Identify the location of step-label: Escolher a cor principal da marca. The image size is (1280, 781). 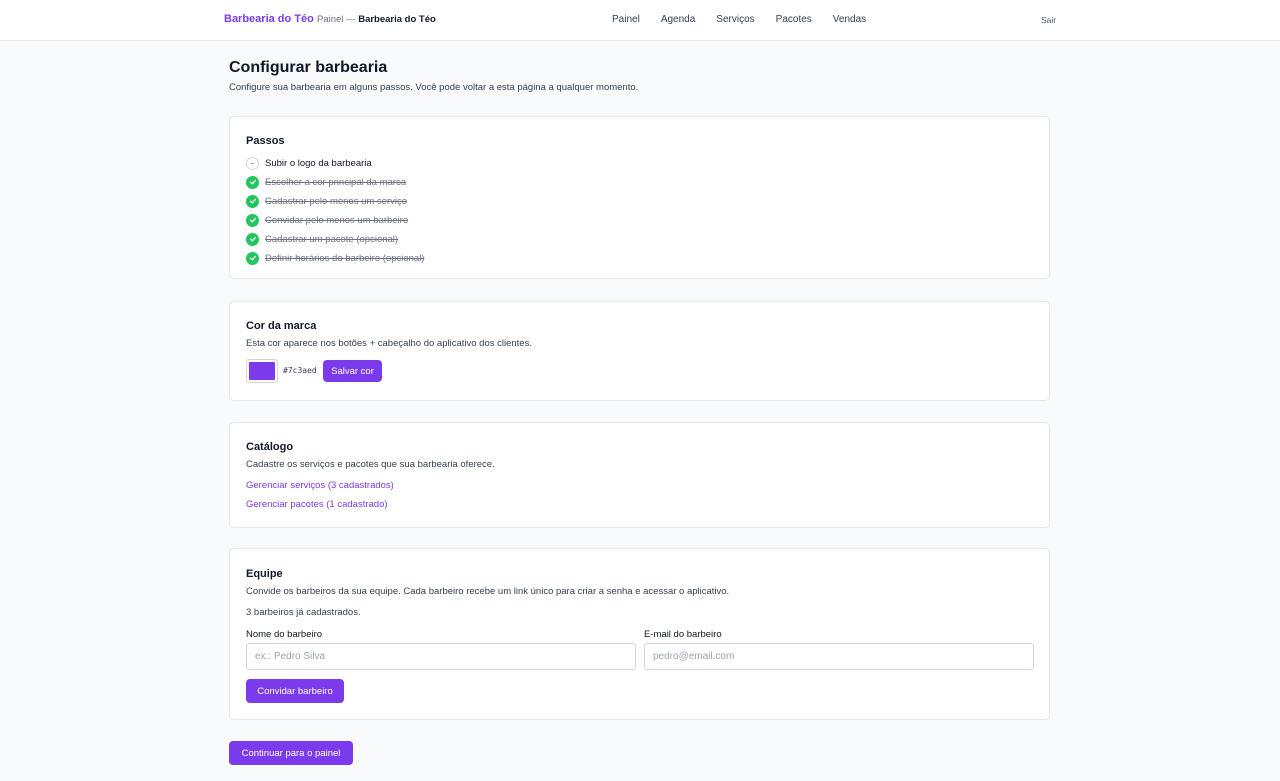
(335, 182).